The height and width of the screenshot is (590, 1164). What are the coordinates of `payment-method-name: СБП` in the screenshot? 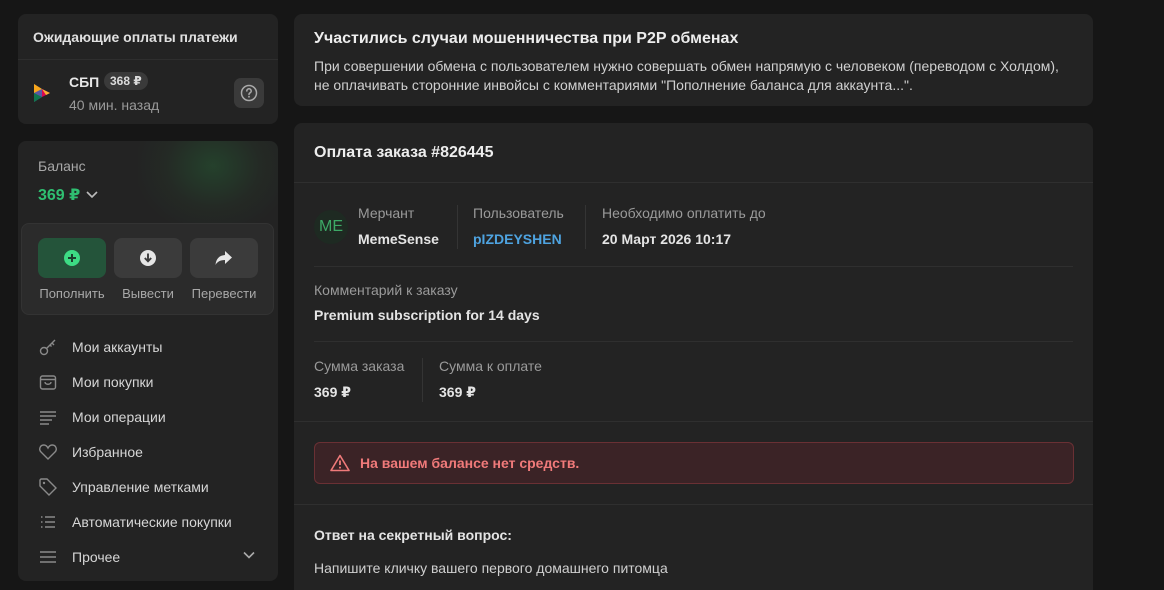 It's located at (84, 82).